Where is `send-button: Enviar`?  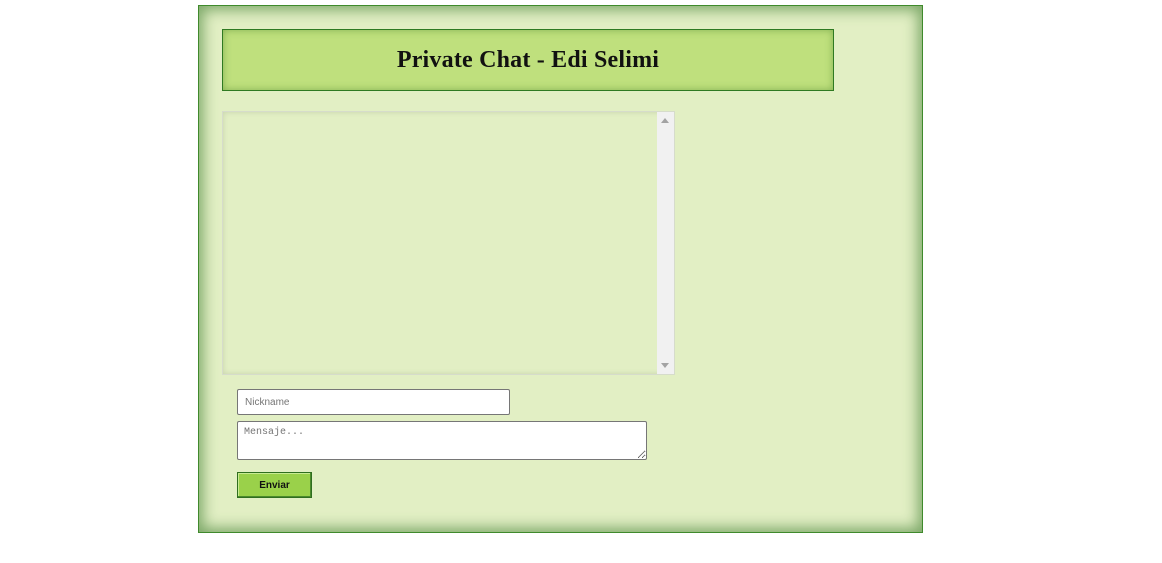
send-button: Enviar is located at coordinates (274, 485).